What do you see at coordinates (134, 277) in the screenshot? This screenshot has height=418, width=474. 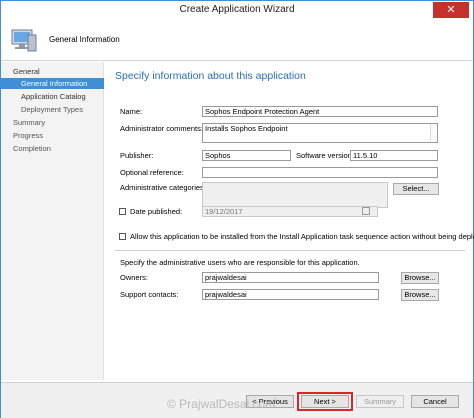 I see `owners-label: Owners:` at bounding box center [134, 277].